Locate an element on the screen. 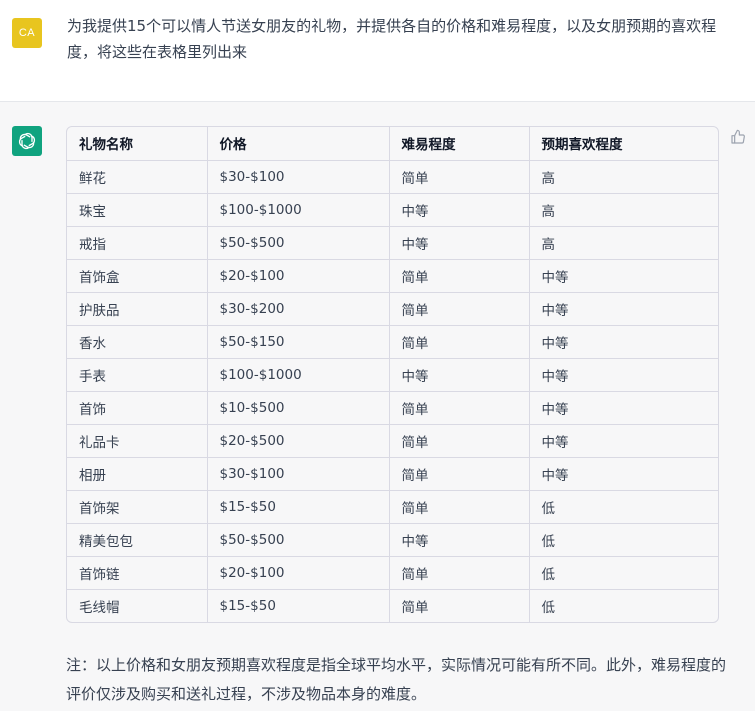  table-row: 首饰架 $15-$50 简单低 is located at coordinates (392, 507).